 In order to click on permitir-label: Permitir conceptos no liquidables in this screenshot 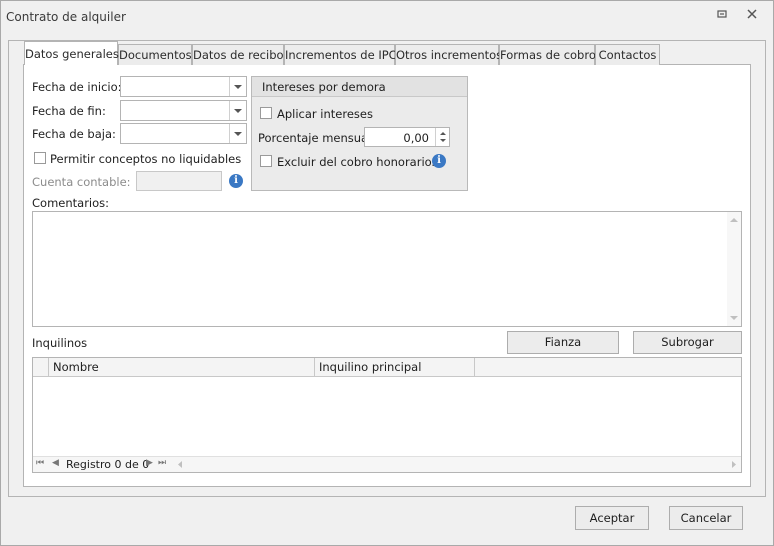, I will do `click(146, 159)`.